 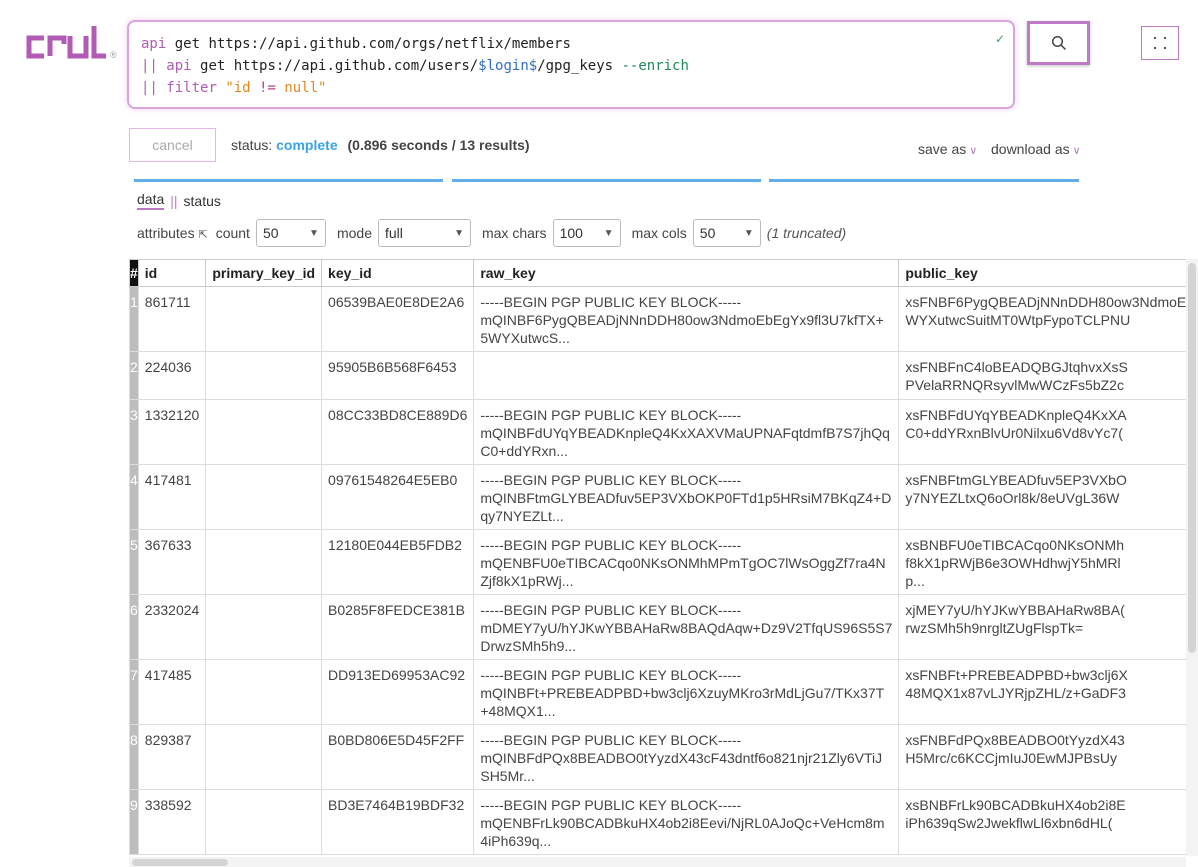 I want to click on chevron-down-icon: ∨, so click(x=1076, y=151).